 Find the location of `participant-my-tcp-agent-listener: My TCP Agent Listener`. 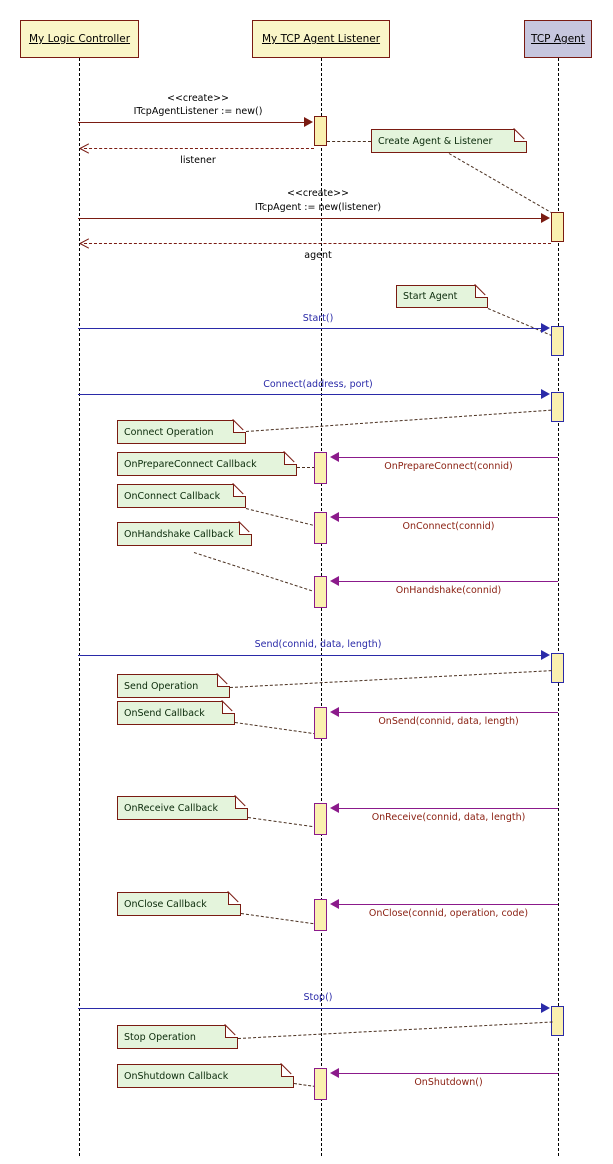

participant-my-tcp-agent-listener: My TCP Agent Listener is located at coordinates (321, 39).